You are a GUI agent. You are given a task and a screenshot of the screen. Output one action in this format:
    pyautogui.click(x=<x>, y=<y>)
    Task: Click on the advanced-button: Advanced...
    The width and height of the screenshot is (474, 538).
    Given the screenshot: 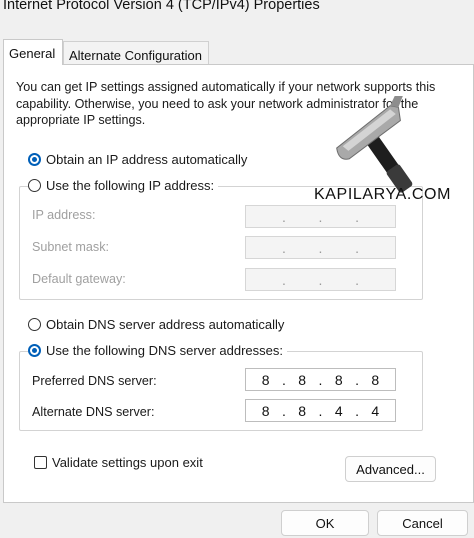 What is the action you would take?
    pyautogui.click(x=390, y=469)
    